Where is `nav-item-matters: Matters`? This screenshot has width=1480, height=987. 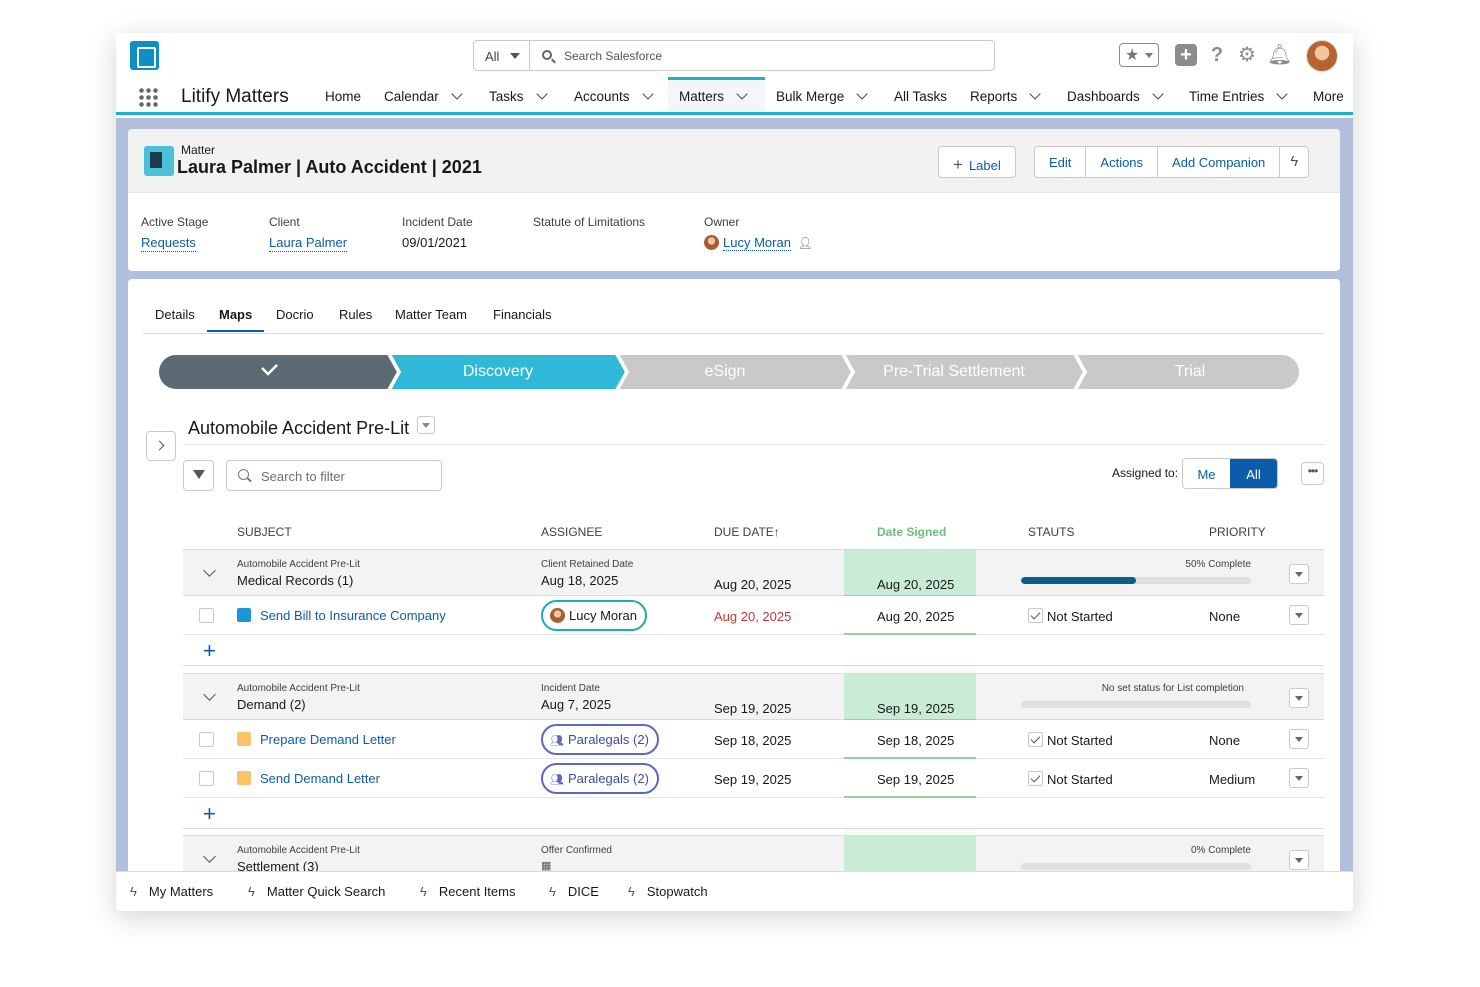 nav-item-matters: Matters is located at coordinates (716, 94).